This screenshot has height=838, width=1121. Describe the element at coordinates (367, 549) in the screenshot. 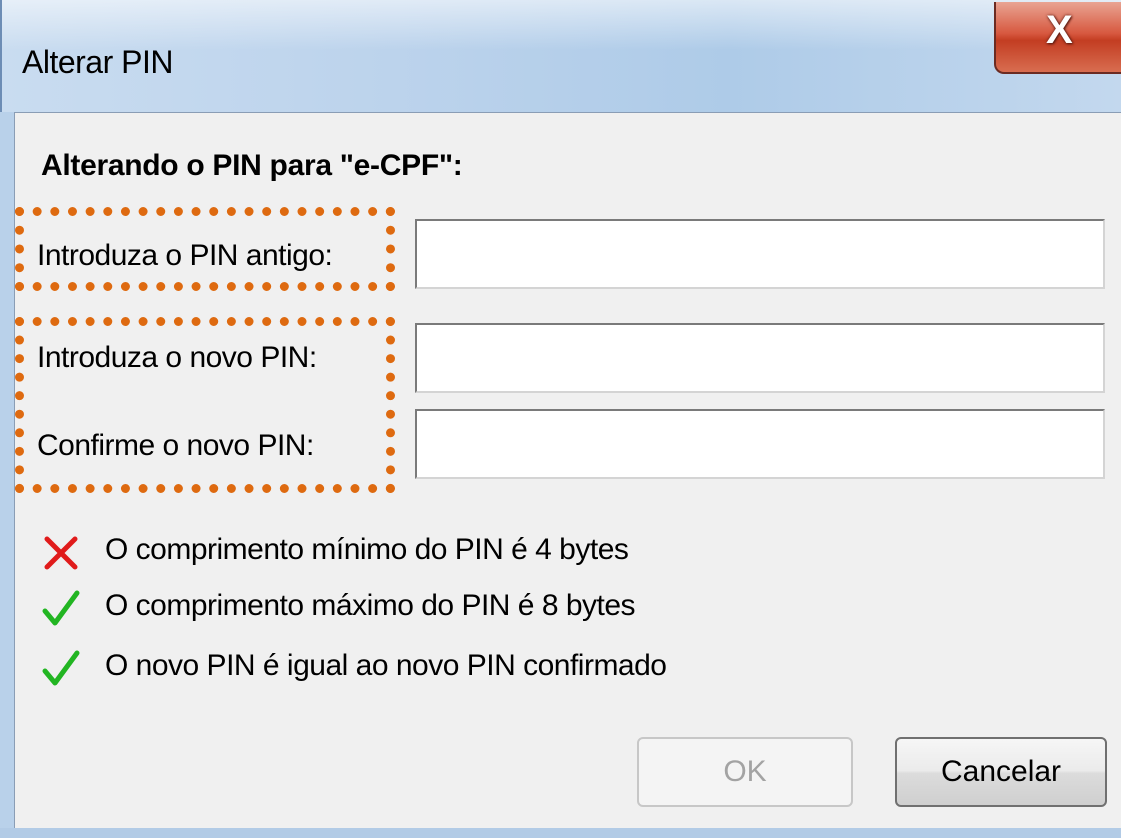

I see `rule-text: O comprimento mínimo do PIN é 4 bytes` at that location.